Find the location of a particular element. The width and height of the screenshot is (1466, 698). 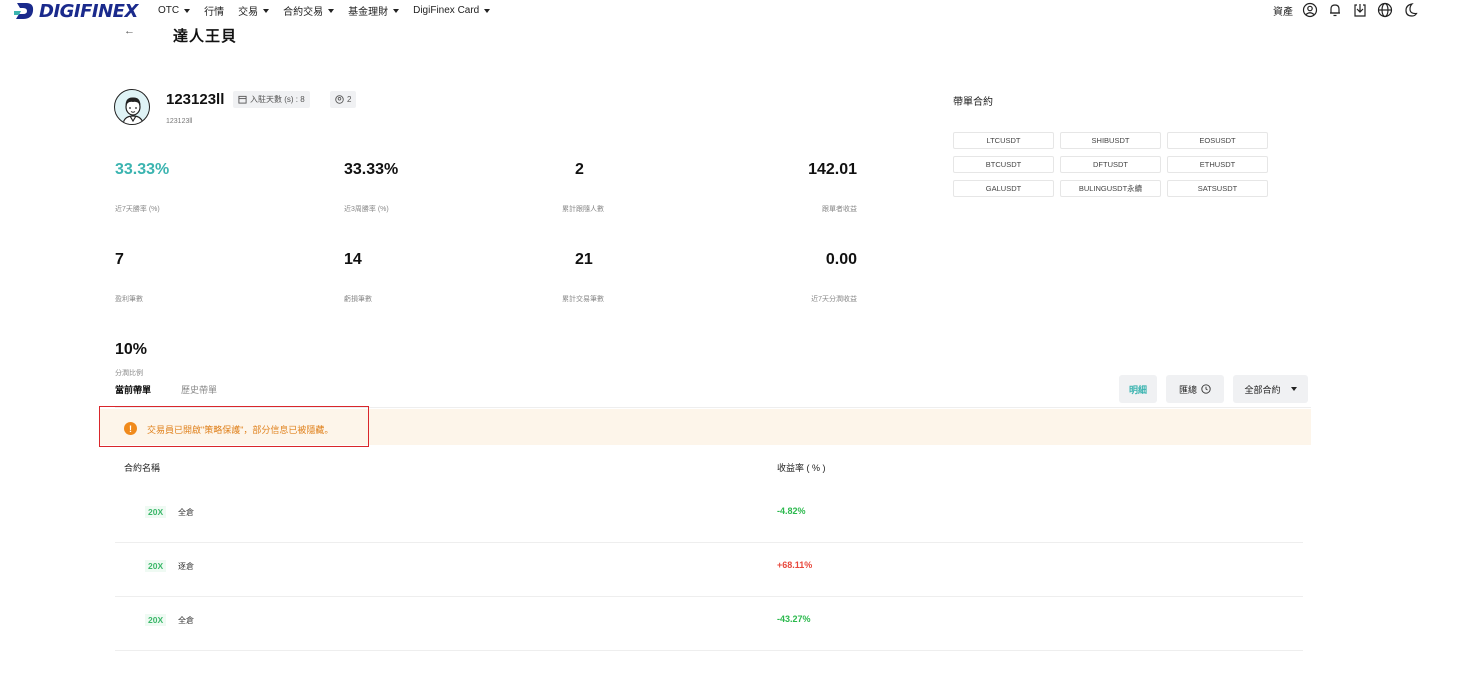

yield-value: +68.11% is located at coordinates (795, 565).